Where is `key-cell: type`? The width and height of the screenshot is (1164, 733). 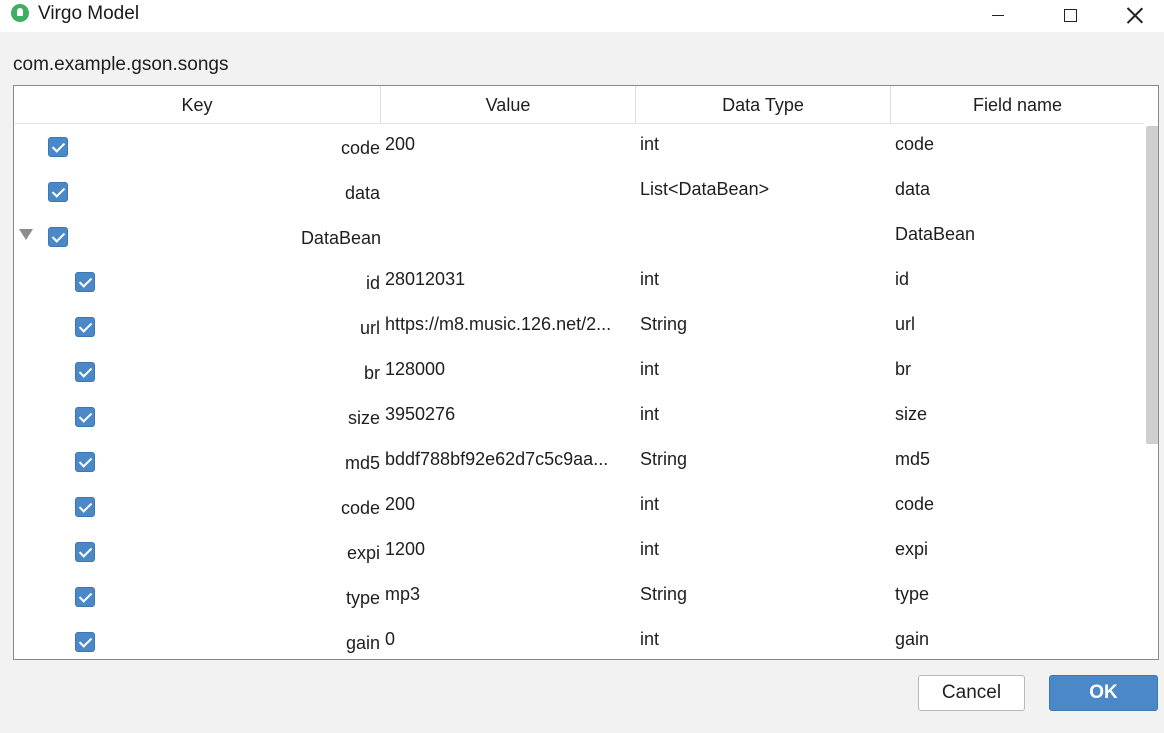
key-cell: type is located at coordinates (362, 598).